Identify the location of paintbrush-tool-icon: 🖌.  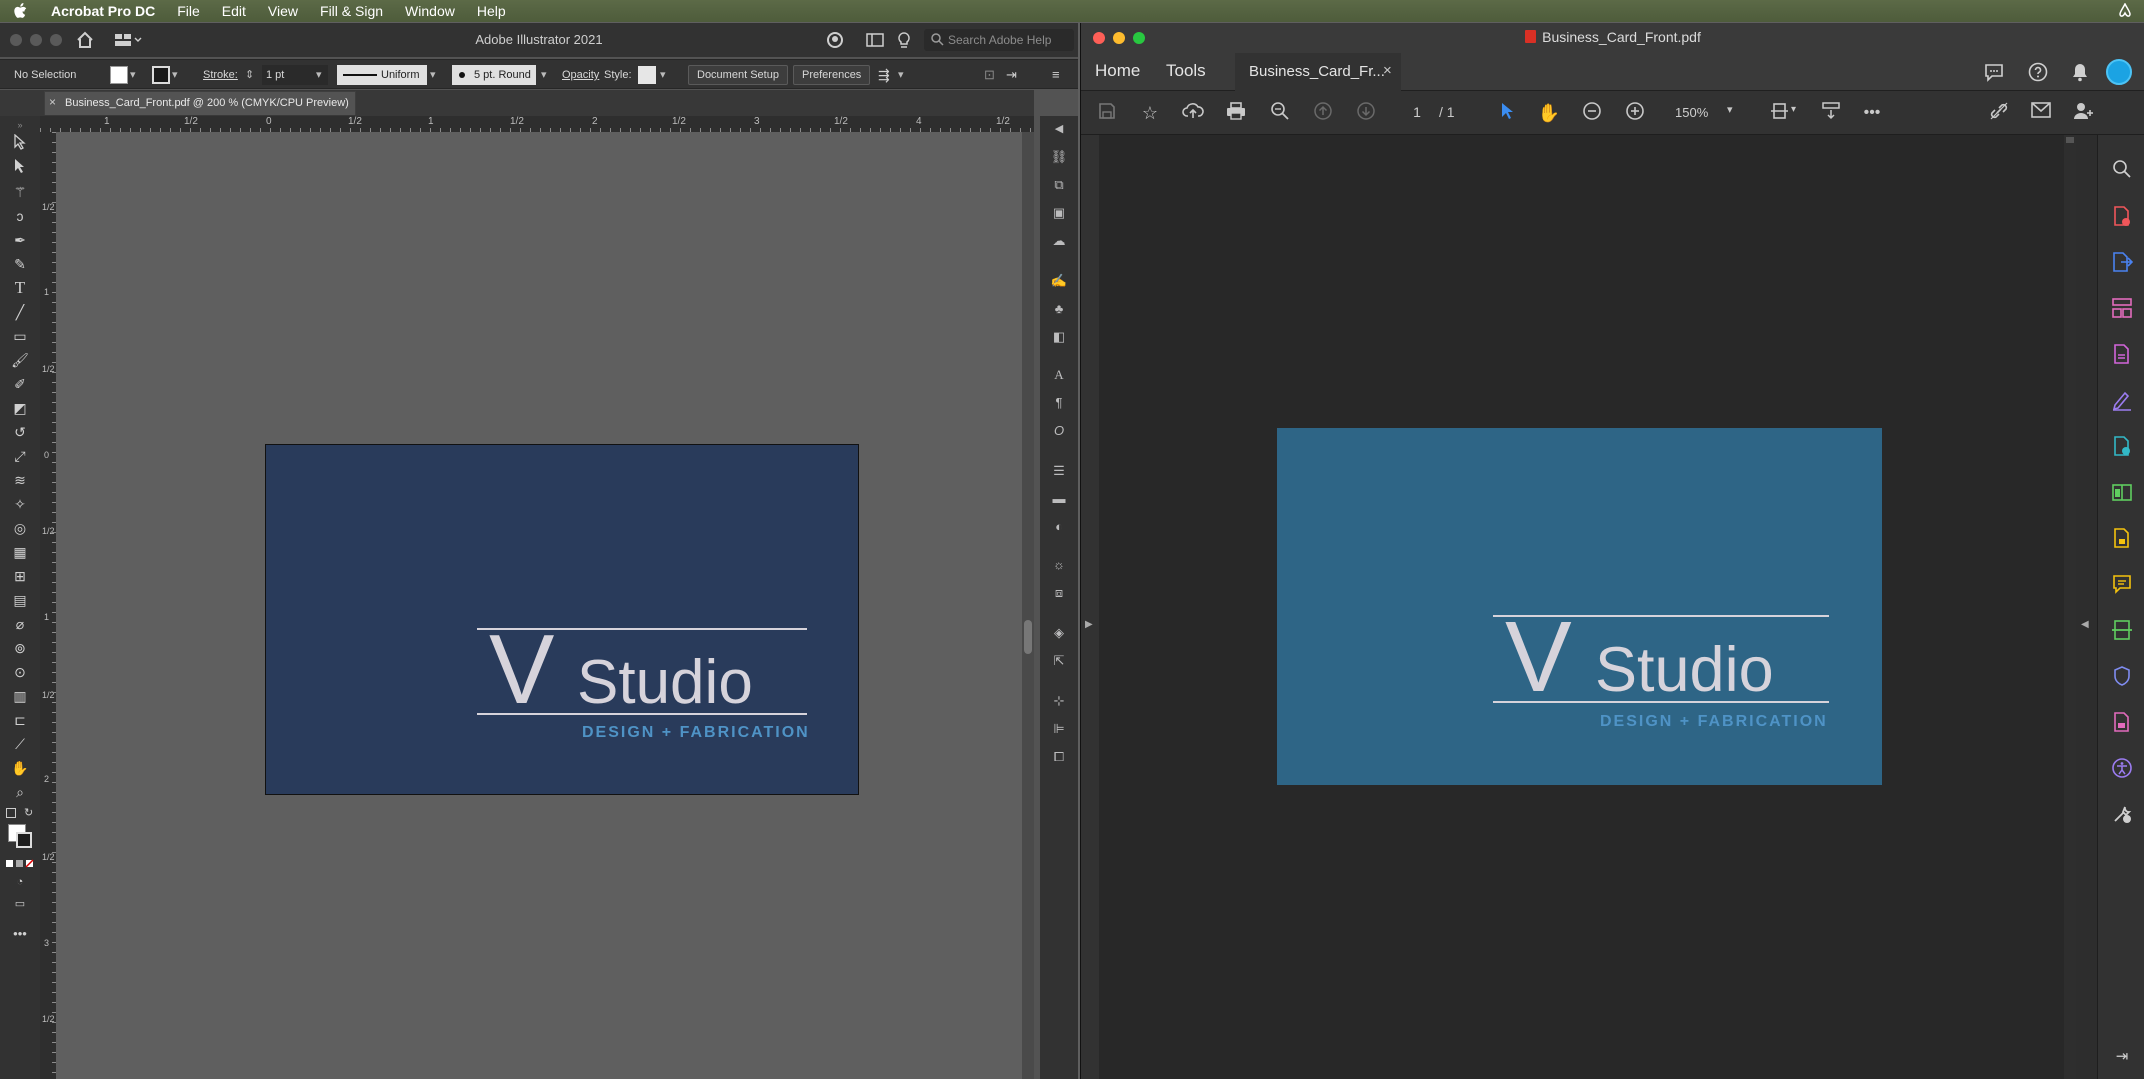
(20, 360).